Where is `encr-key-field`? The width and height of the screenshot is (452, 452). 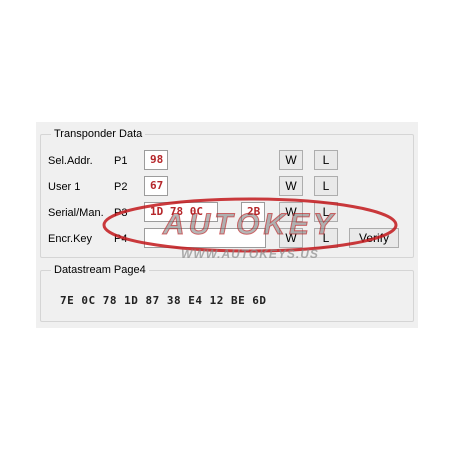
encr-key-field is located at coordinates (205, 238).